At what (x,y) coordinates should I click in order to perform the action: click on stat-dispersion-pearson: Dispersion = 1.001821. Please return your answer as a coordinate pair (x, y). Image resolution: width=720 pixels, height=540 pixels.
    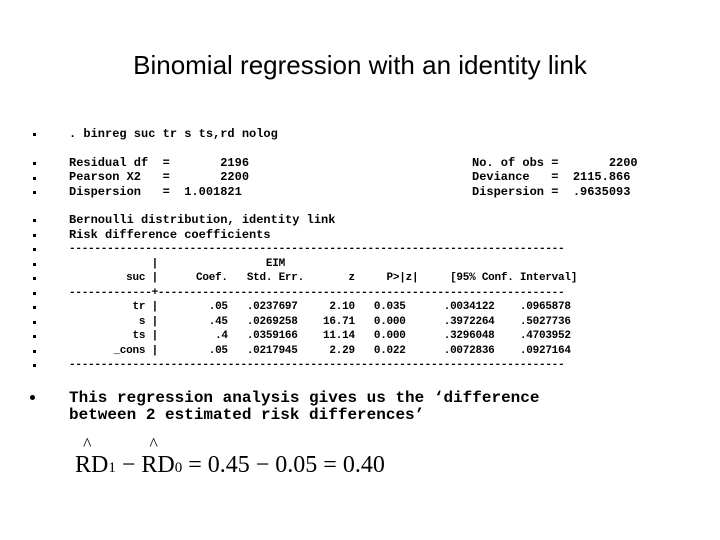
    Looking at the image, I should click on (155, 192).